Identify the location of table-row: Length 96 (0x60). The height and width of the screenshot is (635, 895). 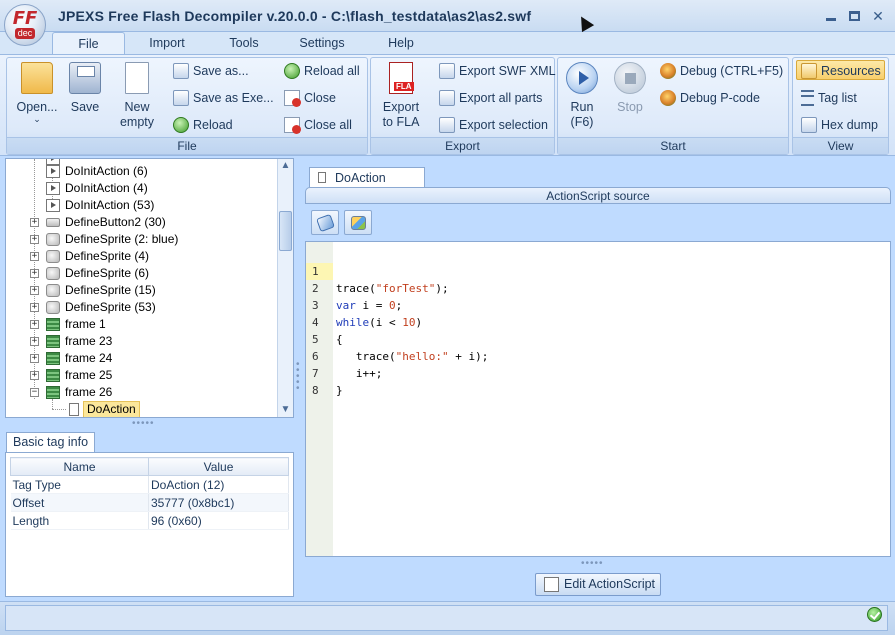
(149, 520).